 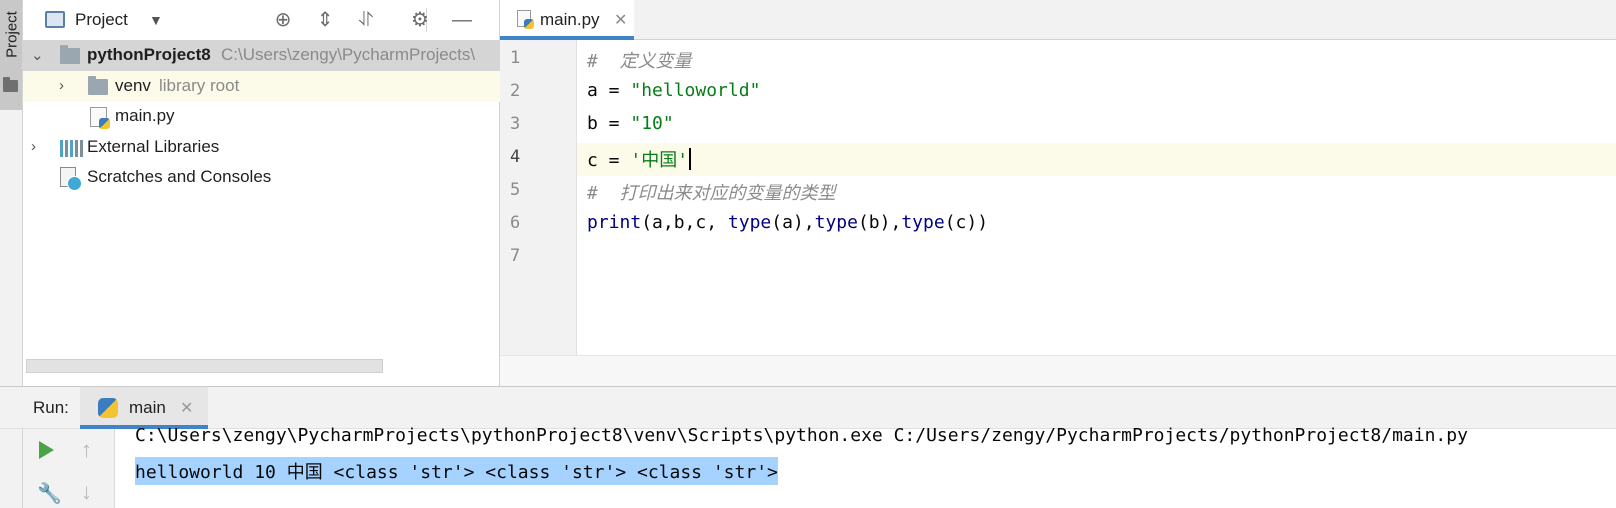 What do you see at coordinates (325, 20) in the screenshot?
I see `expand-all-icon: ⇕` at bounding box center [325, 20].